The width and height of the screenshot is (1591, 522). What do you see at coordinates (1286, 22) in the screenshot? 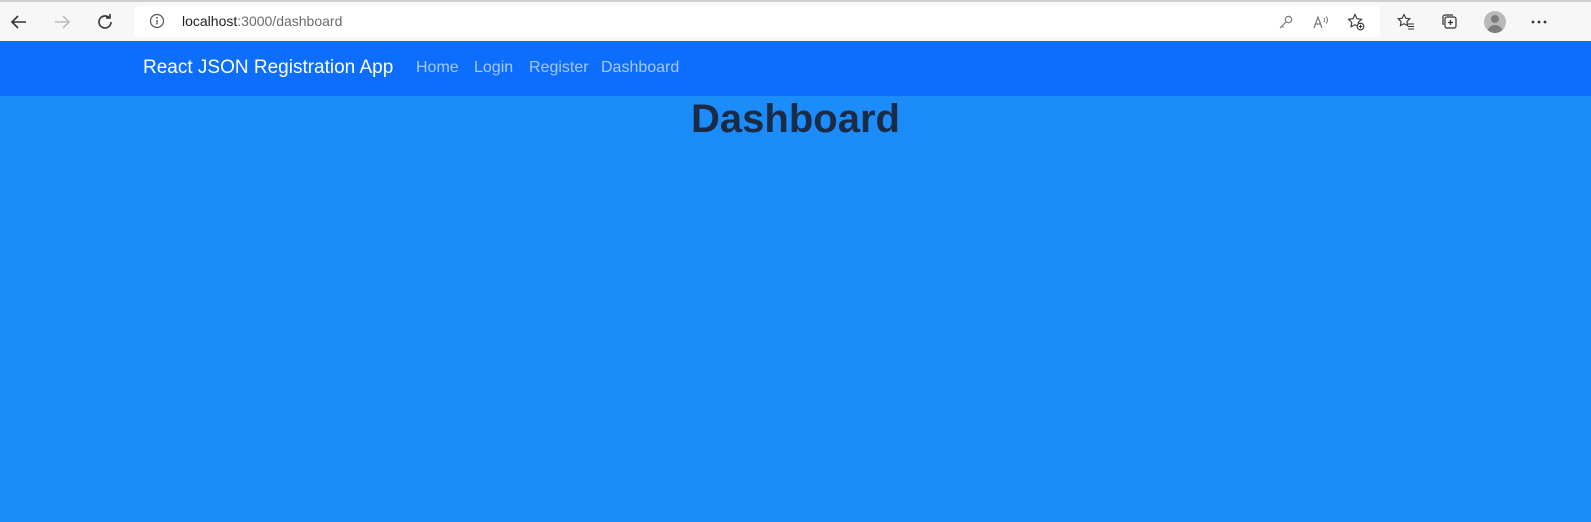
I see `key-icon` at bounding box center [1286, 22].